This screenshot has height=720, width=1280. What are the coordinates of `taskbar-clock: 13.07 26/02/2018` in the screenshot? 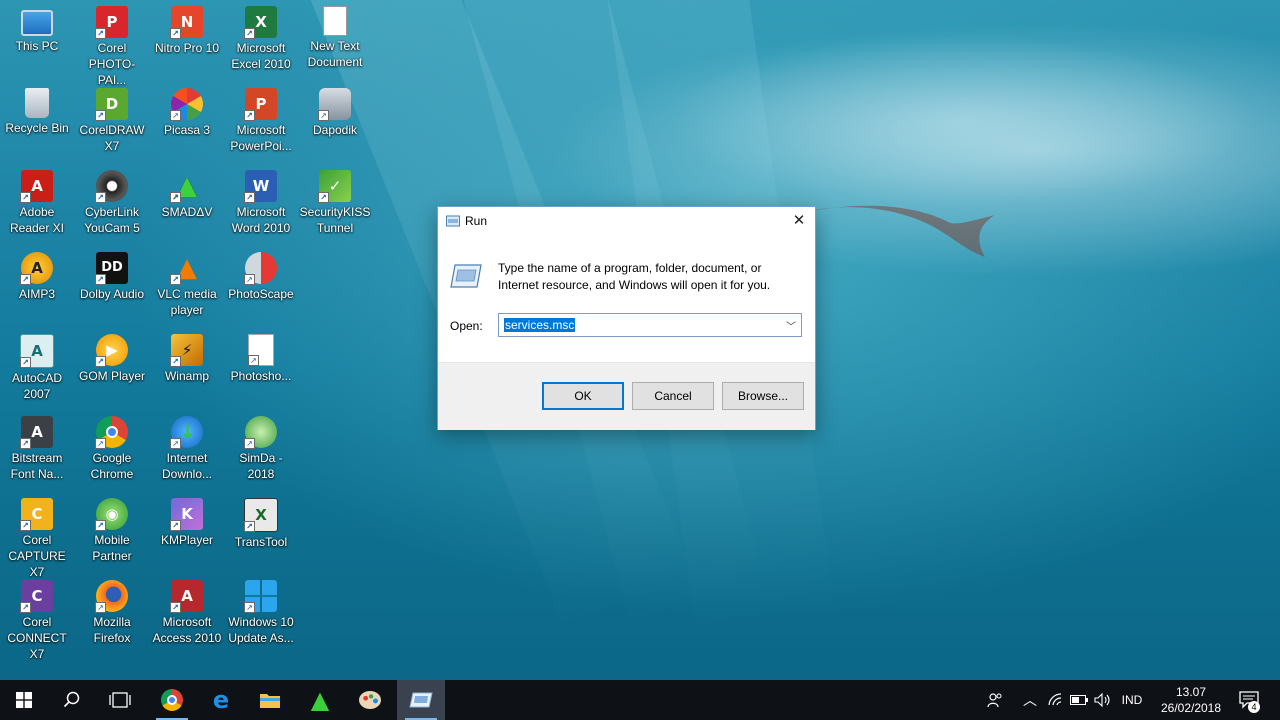 It's located at (1191, 700).